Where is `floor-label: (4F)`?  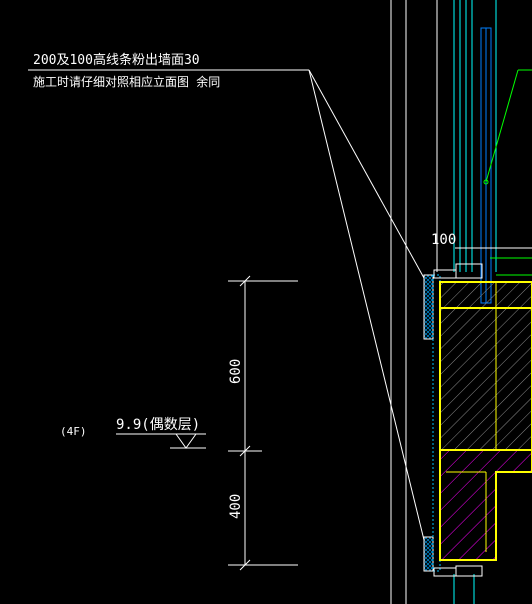 floor-label: (4F) is located at coordinates (73, 431).